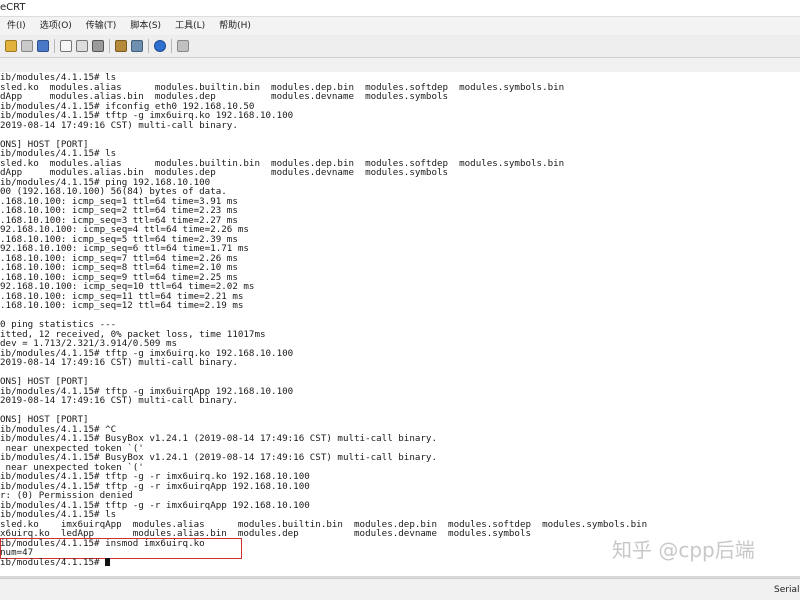 The width and height of the screenshot is (800, 600). Describe the element at coordinates (190, 26) in the screenshot. I see `menu-tools: 工具(L)` at that location.